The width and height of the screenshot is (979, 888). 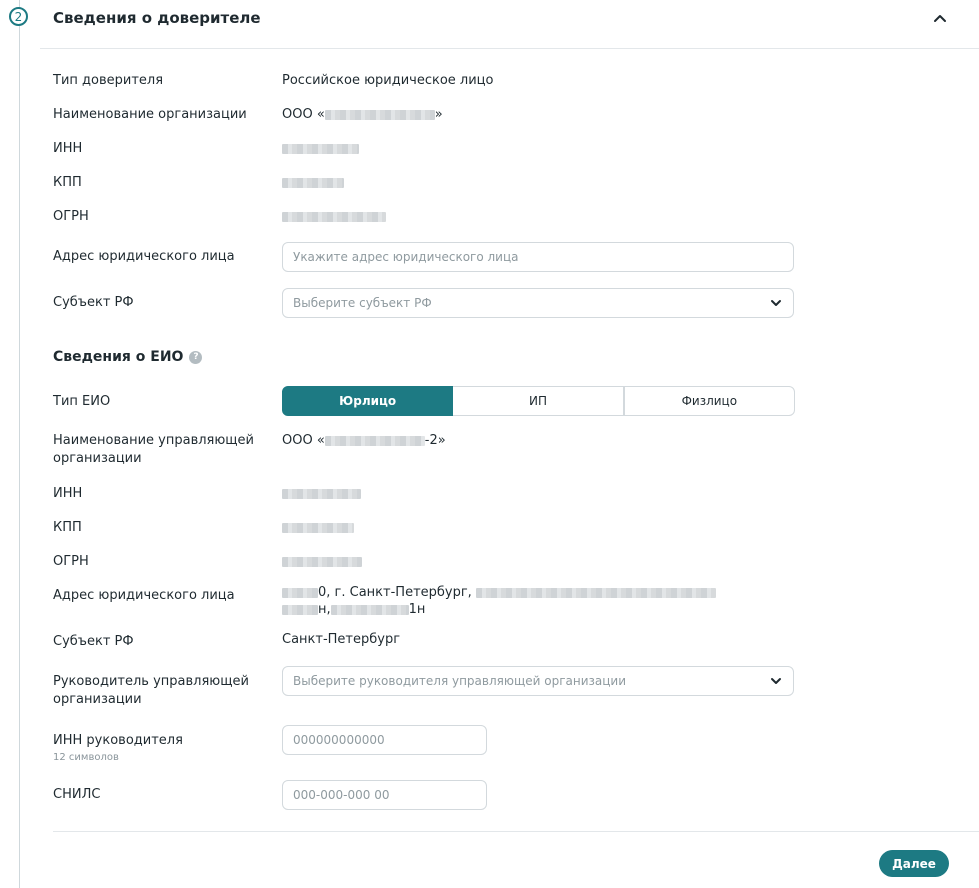 I want to click on eio-type-ip-button: ИП, so click(x=538, y=401).